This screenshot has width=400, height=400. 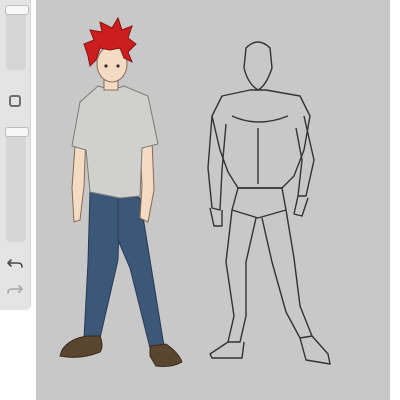 What do you see at coordinates (15, 101) in the screenshot?
I see `square-icon` at bounding box center [15, 101].